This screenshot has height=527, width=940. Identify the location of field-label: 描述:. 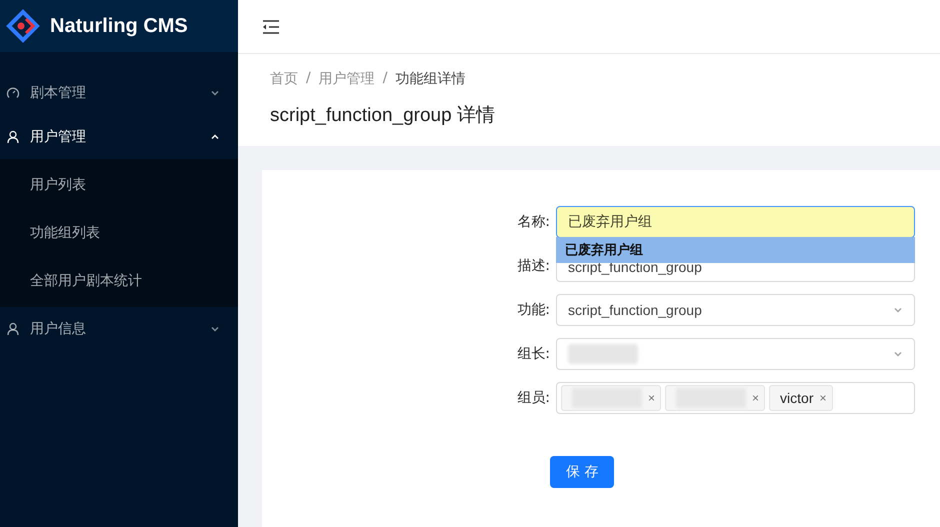
(533, 266).